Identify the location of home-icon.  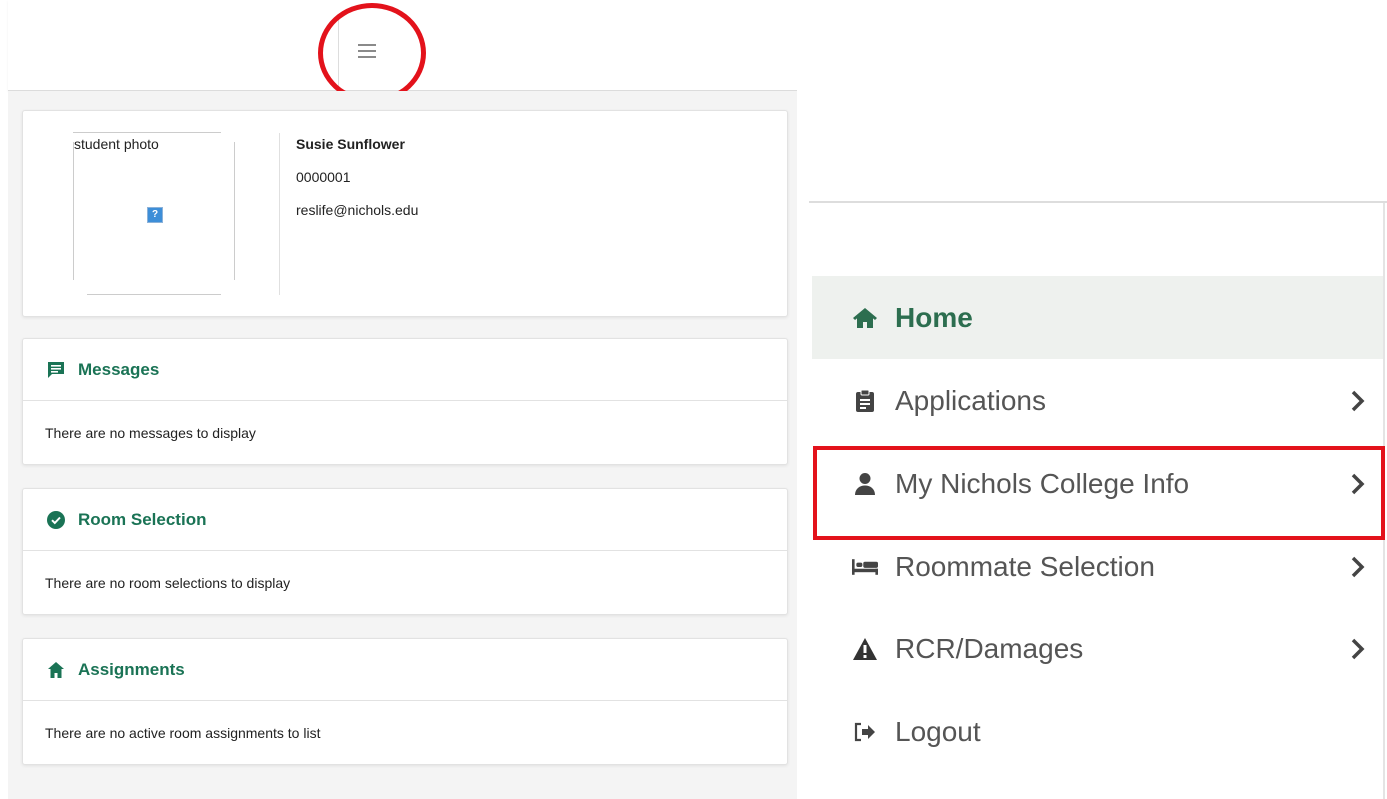
(865, 318).